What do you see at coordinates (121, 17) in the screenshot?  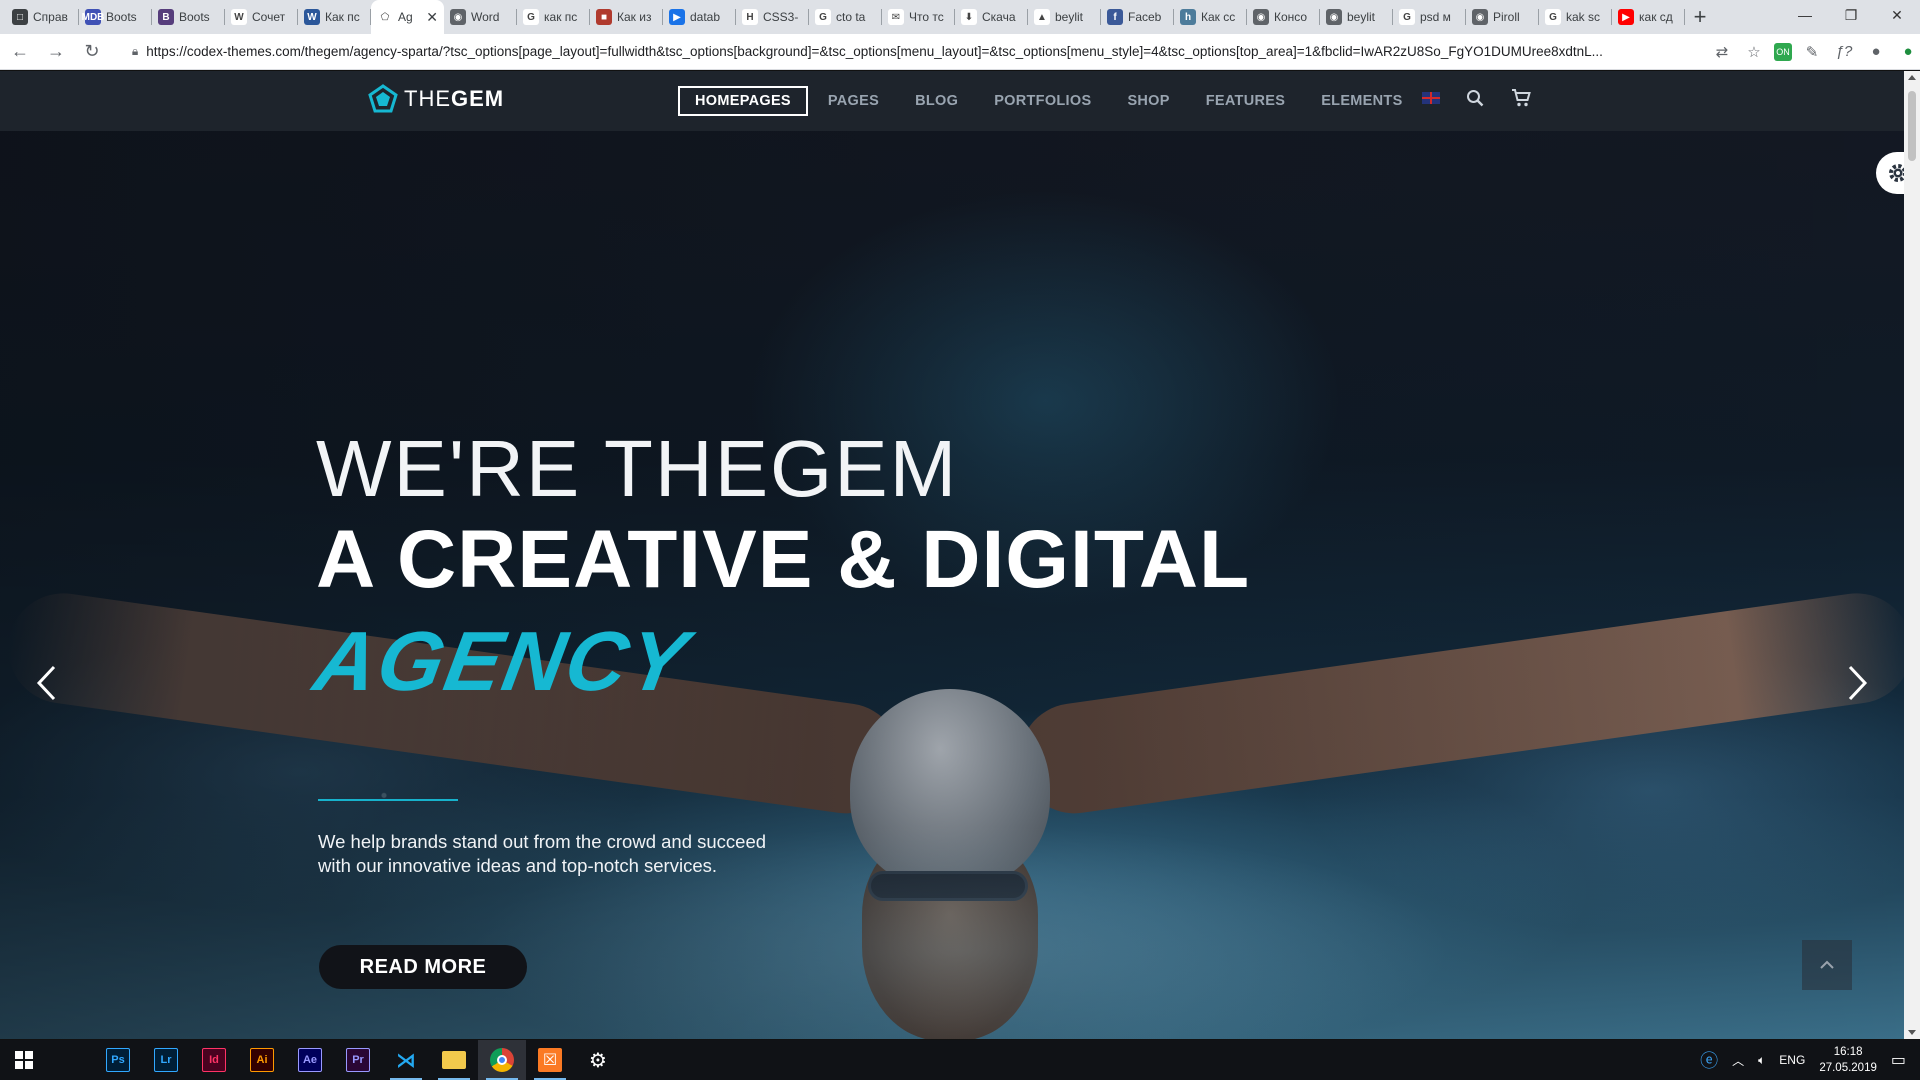 I see `tab-label: Boots` at bounding box center [121, 17].